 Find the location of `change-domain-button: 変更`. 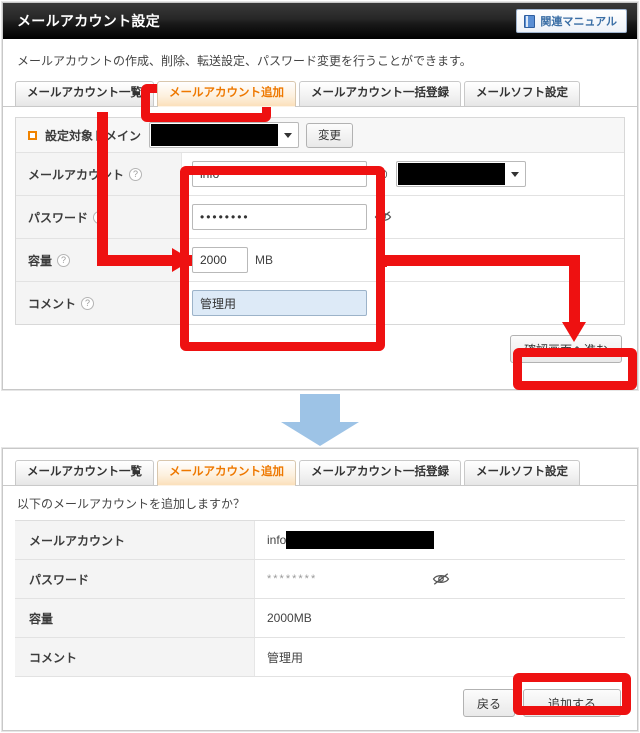

change-domain-button: 変更 is located at coordinates (330, 135).